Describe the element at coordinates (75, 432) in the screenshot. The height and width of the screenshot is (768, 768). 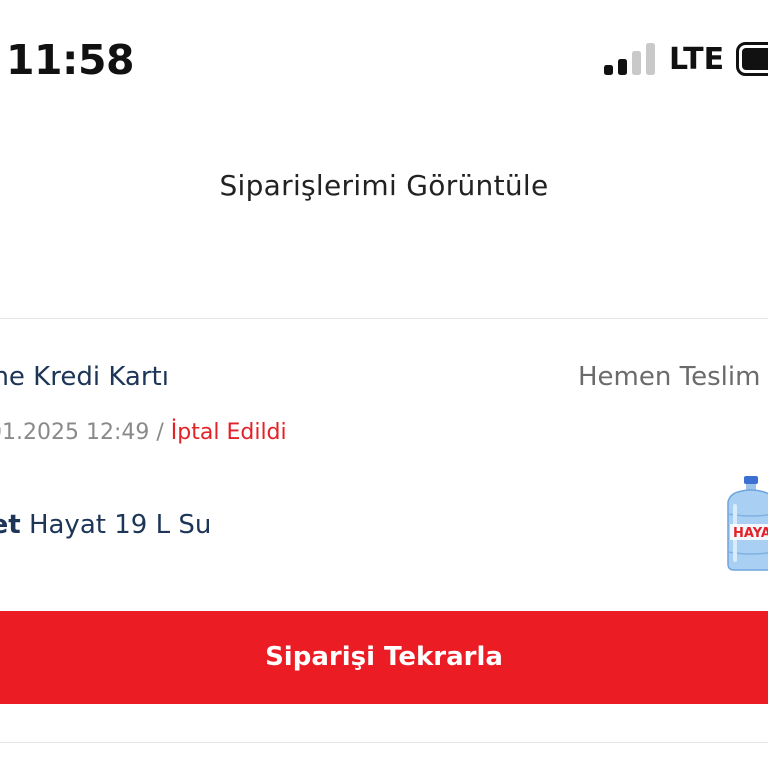
I see `order-date: 01.2025 12:49` at that location.